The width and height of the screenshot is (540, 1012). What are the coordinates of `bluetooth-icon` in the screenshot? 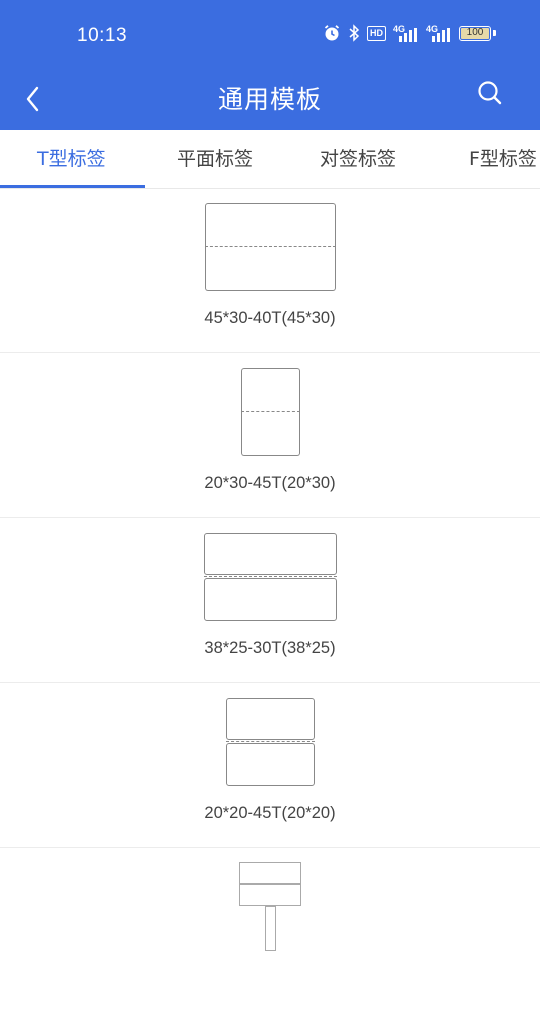 It's located at (354, 33).